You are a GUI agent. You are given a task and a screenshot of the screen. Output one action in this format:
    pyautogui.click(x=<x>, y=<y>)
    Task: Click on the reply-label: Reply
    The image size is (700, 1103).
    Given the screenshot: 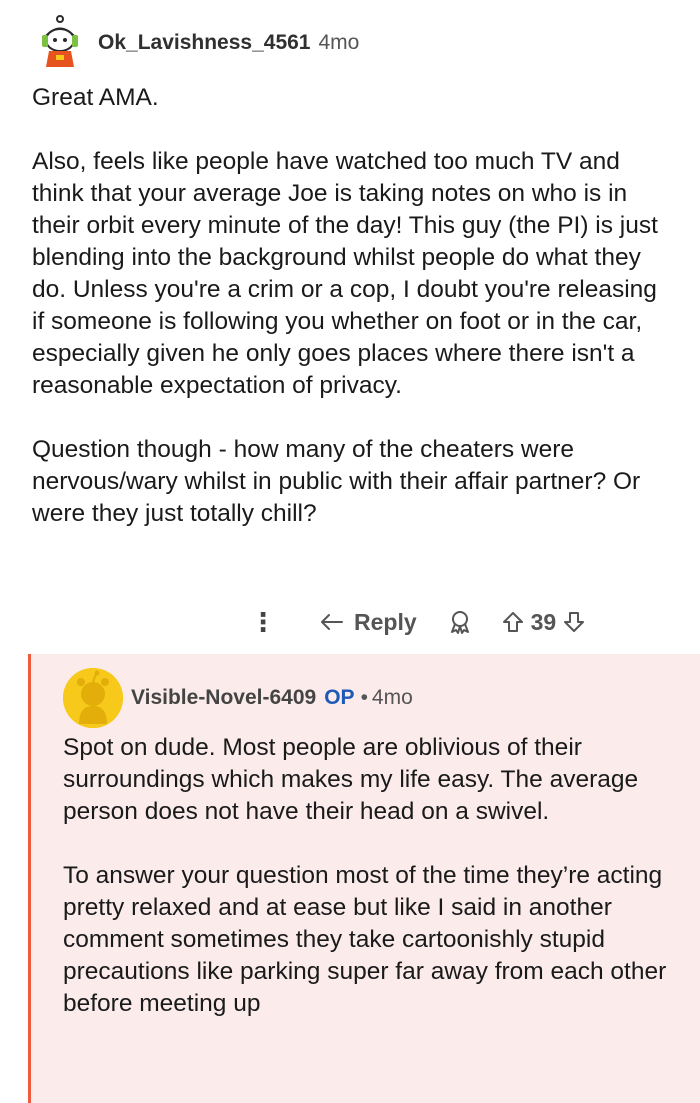 What is the action you would take?
    pyautogui.click(x=385, y=621)
    